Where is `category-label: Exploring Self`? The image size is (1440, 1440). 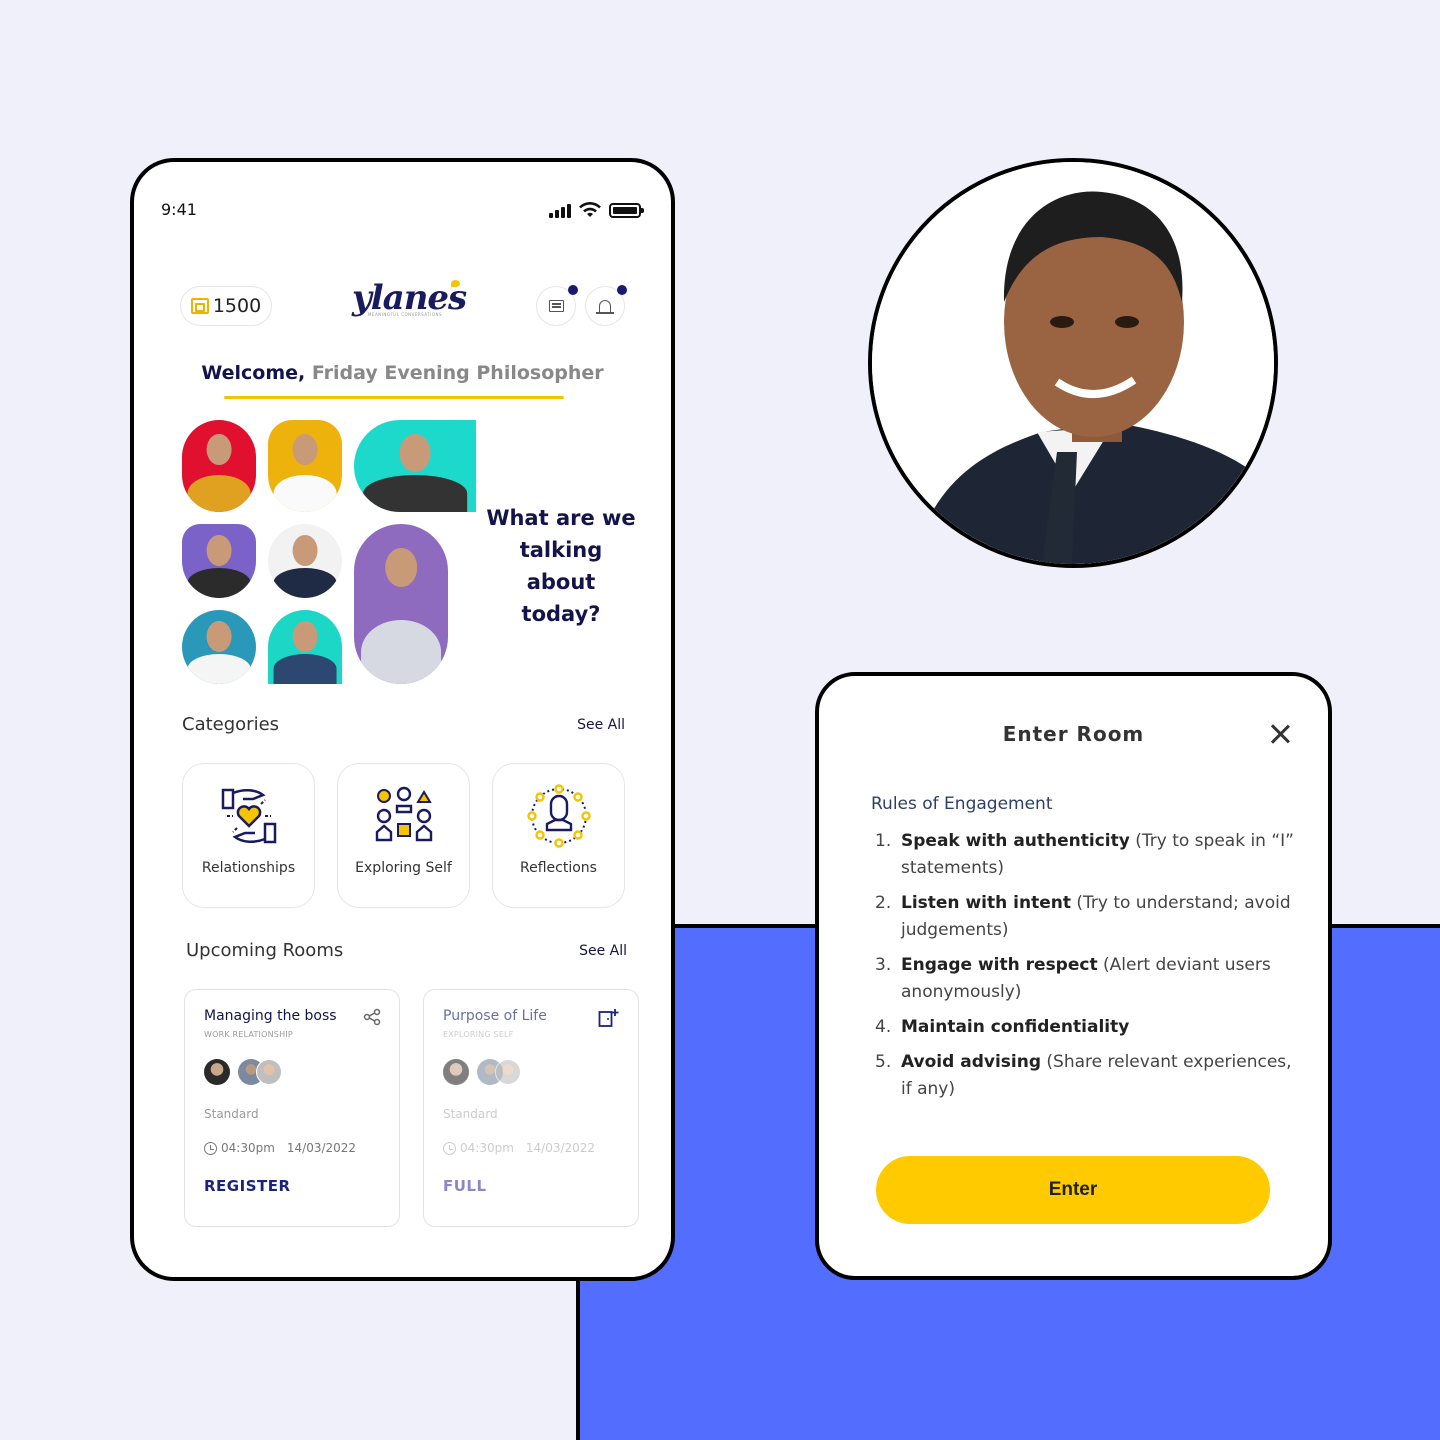 category-label: Exploring Self is located at coordinates (403, 868).